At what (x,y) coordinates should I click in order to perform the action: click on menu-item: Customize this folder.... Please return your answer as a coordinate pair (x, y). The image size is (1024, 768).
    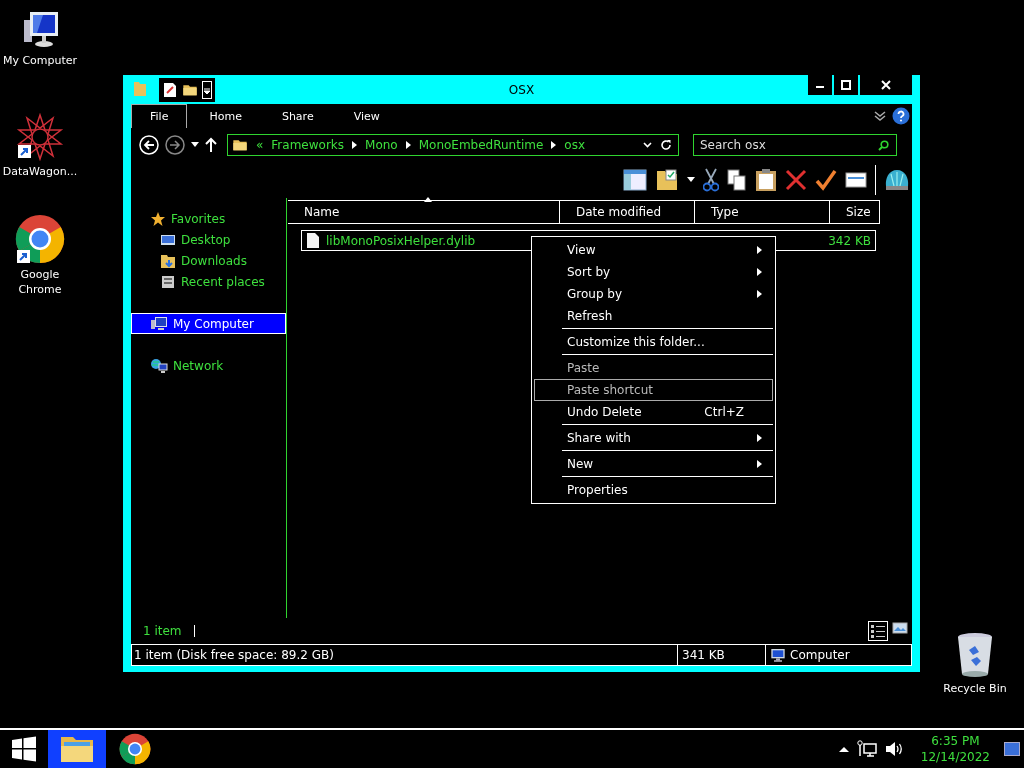
    Looking at the image, I should click on (653, 342).